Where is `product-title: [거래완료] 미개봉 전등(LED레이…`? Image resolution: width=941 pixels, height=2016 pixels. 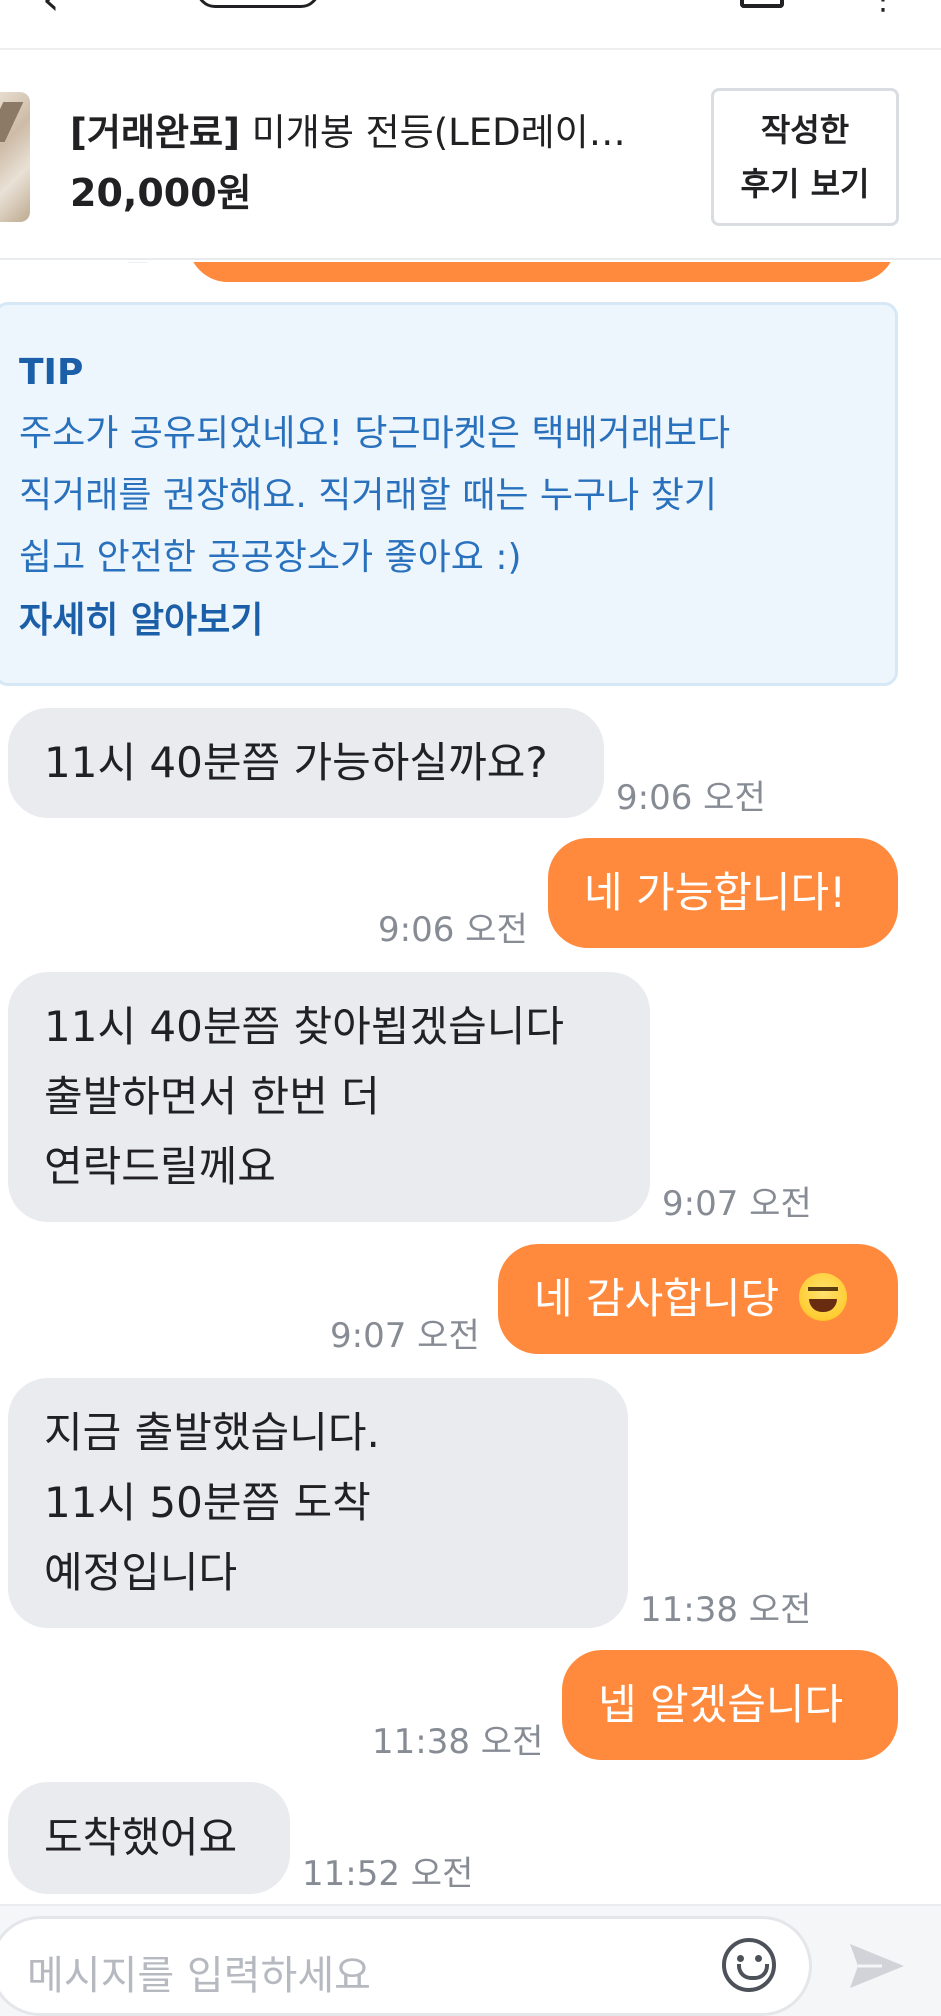
product-title: [거래완료] 미개봉 전등(LED레이… is located at coordinates (348, 129).